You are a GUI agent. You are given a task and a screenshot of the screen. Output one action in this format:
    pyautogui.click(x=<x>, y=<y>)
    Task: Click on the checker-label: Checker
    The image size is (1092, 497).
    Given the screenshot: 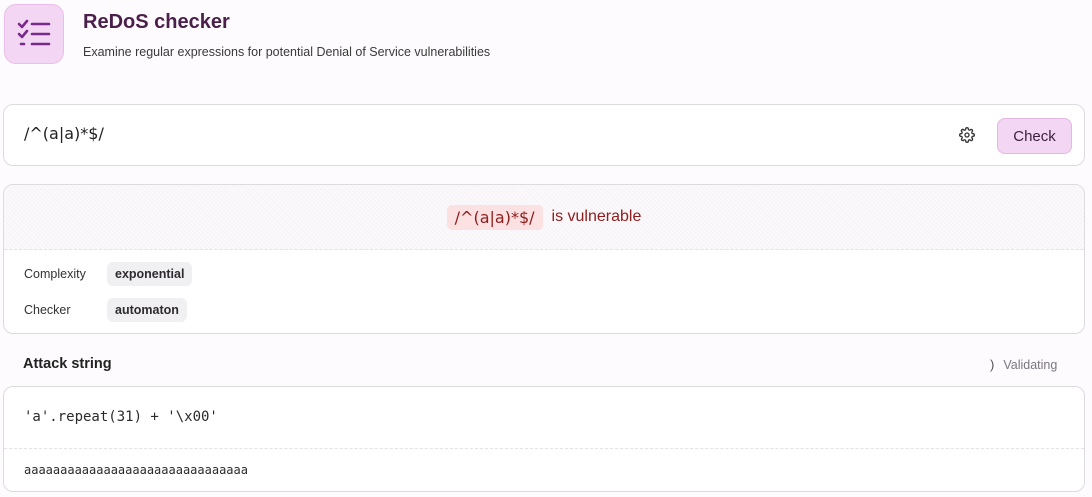 What is the action you would take?
    pyautogui.click(x=47, y=310)
    